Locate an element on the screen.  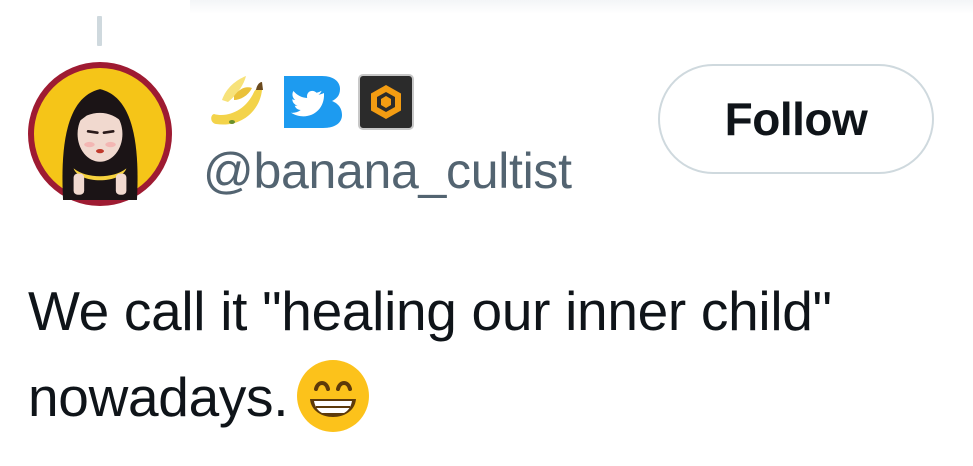
author-badges is located at coordinates (309, 102).